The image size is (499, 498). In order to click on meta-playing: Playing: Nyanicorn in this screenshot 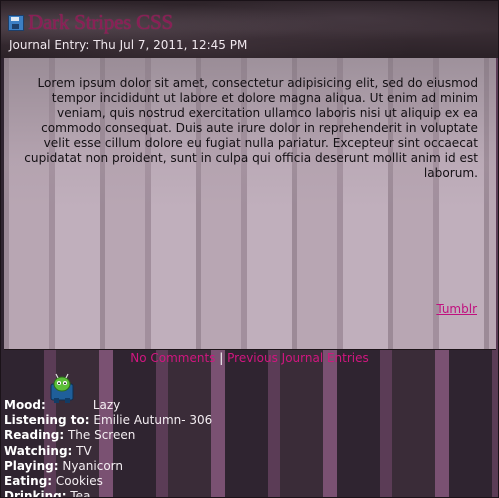, I will do `click(108, 466)`.